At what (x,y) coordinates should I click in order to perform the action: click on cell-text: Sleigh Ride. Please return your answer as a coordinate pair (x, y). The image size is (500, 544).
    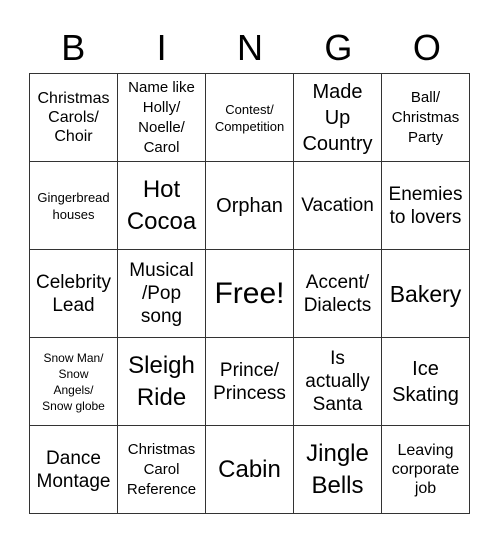
    Looking at the image, I should click on (161, 381).